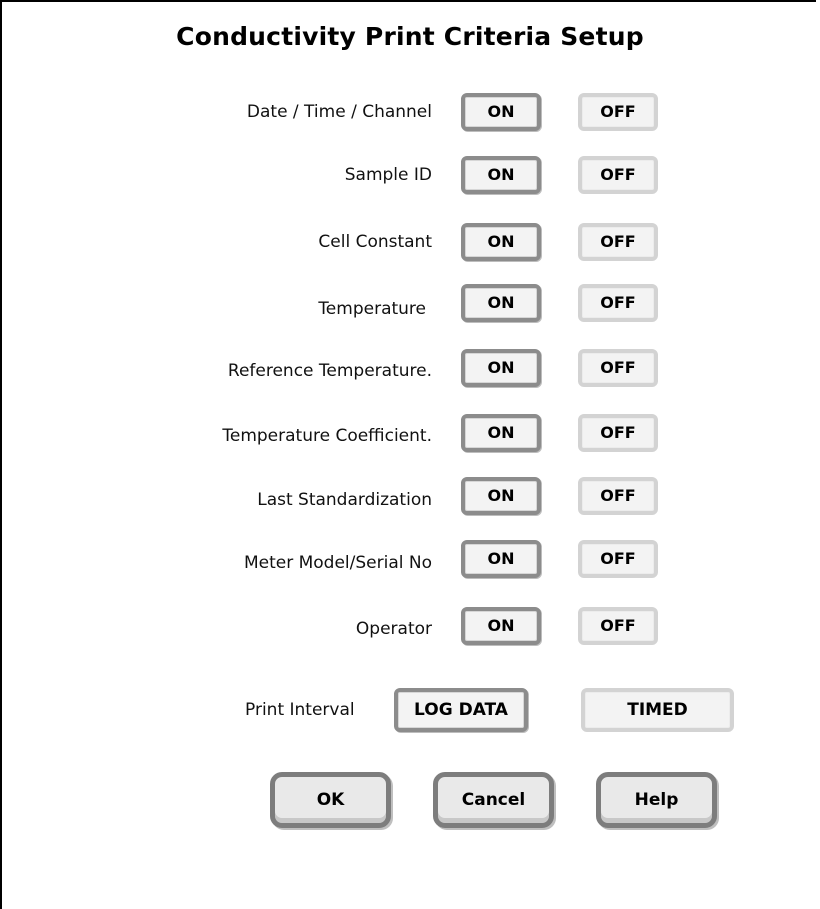 The width and height of the screenshot is (820, 909). I want to click on sample-id-off-button: OFF, so click(618, 175).